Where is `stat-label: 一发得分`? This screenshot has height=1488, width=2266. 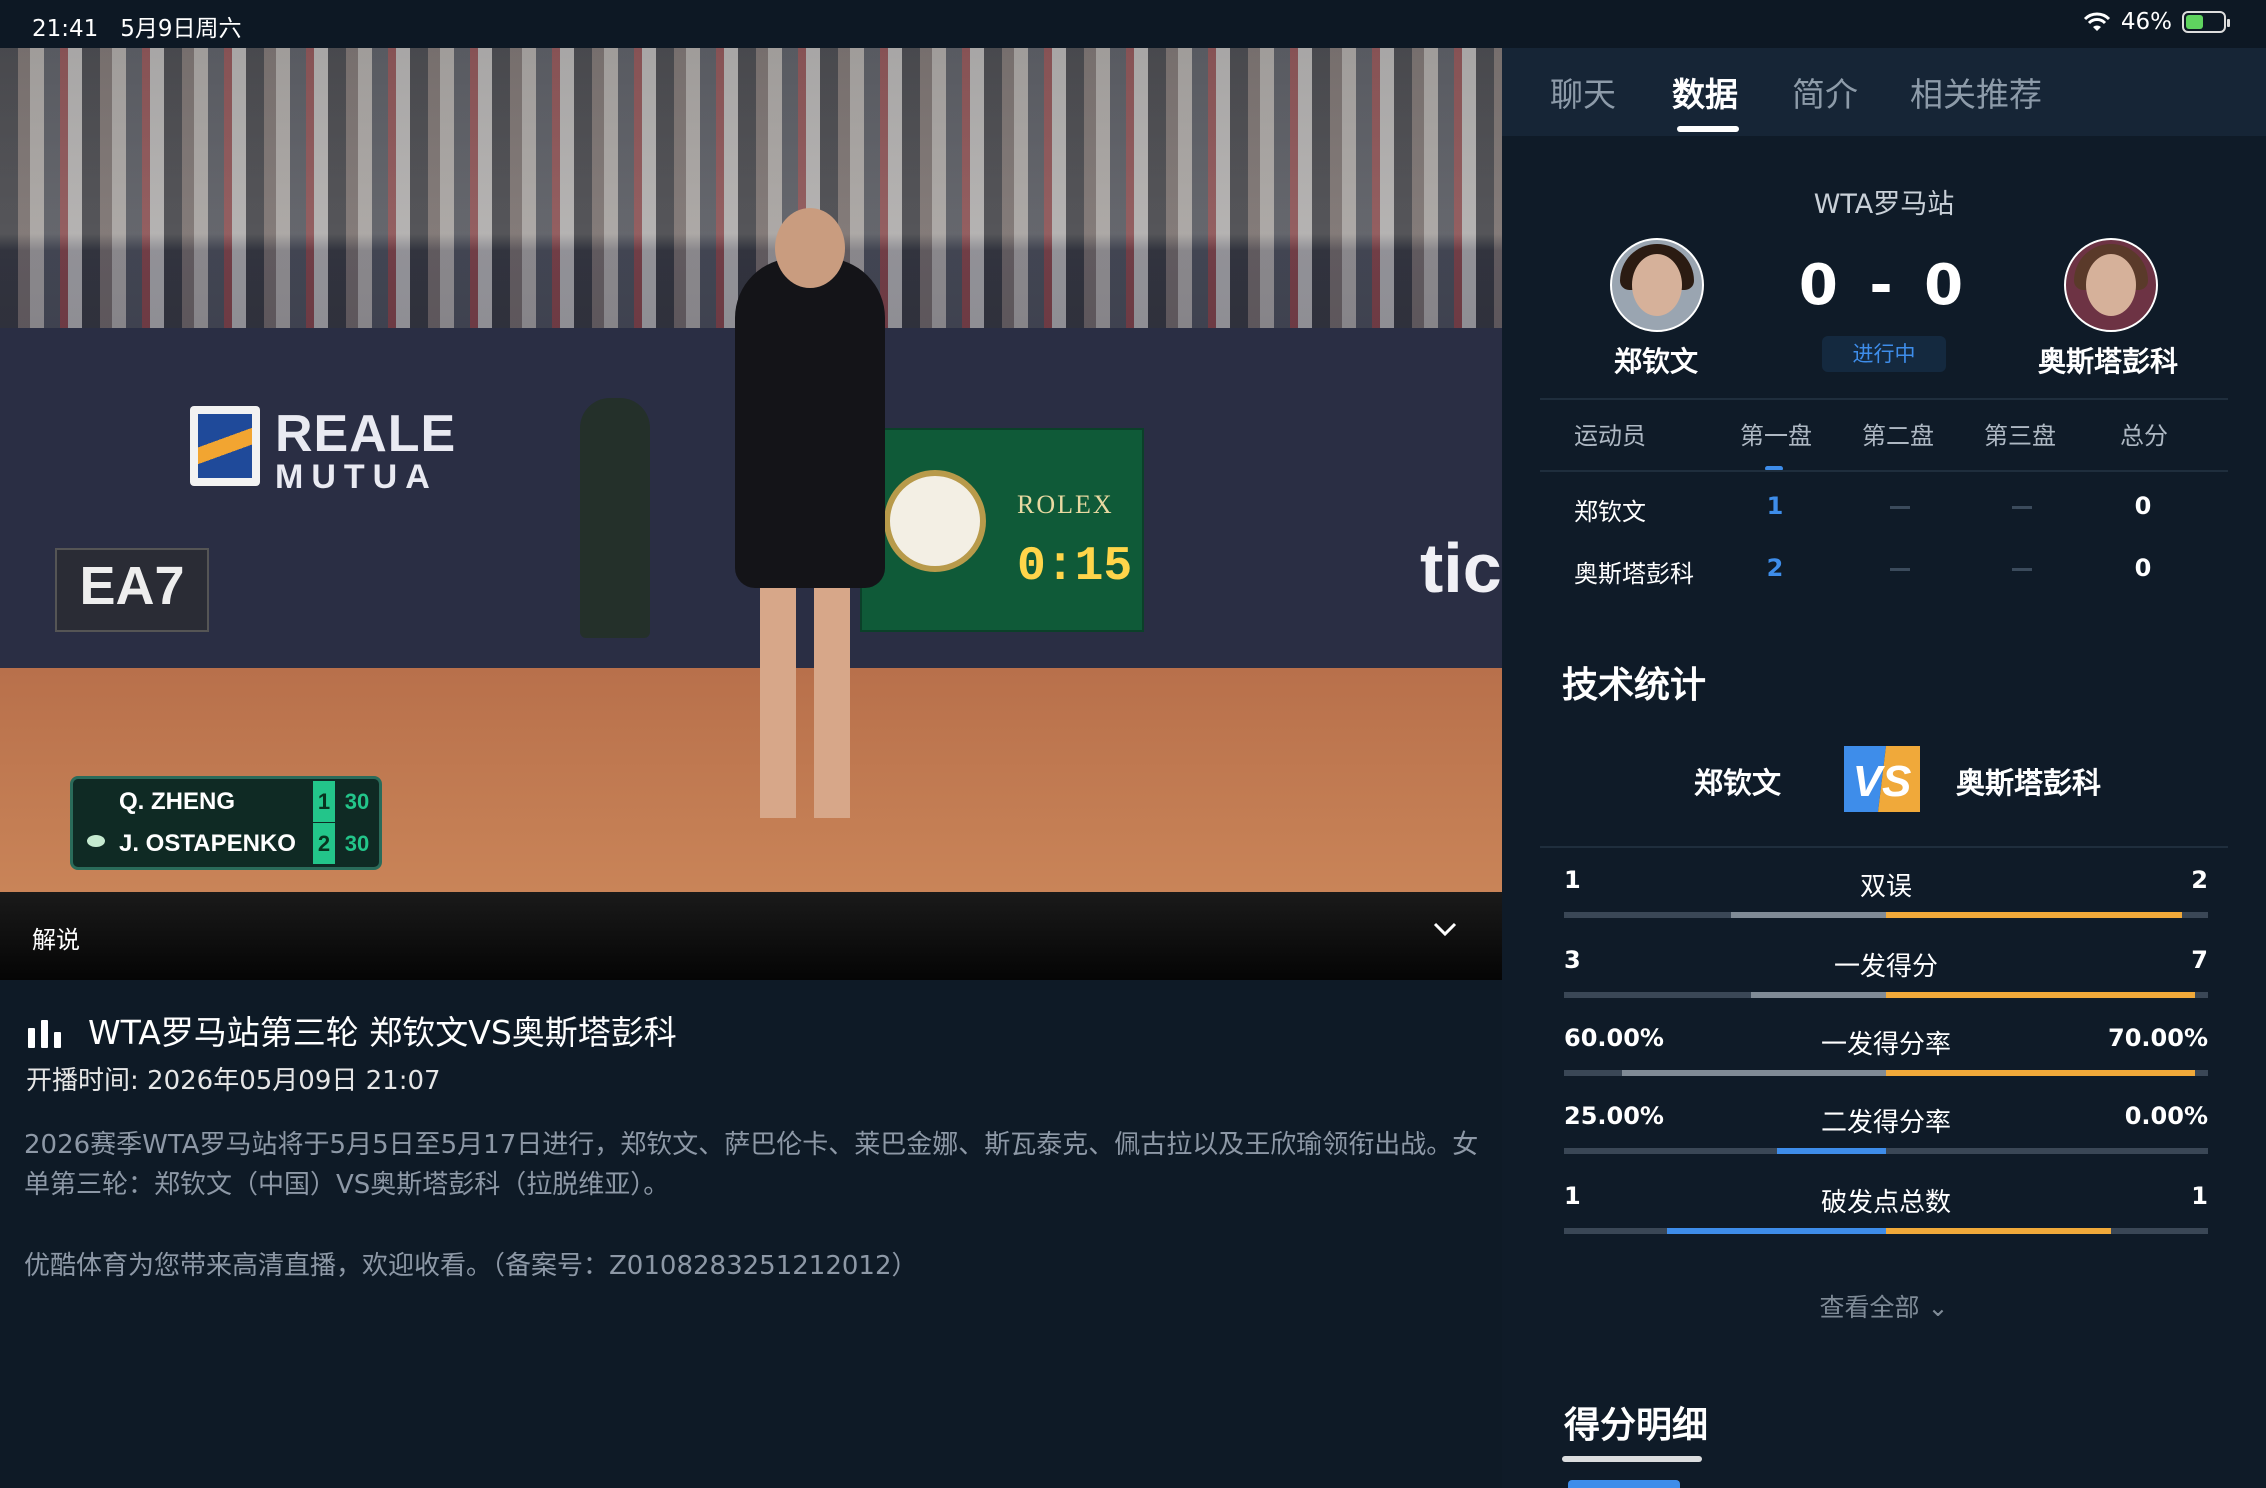 stat-label: 一发得分 is located at coordinates (1885, 967).